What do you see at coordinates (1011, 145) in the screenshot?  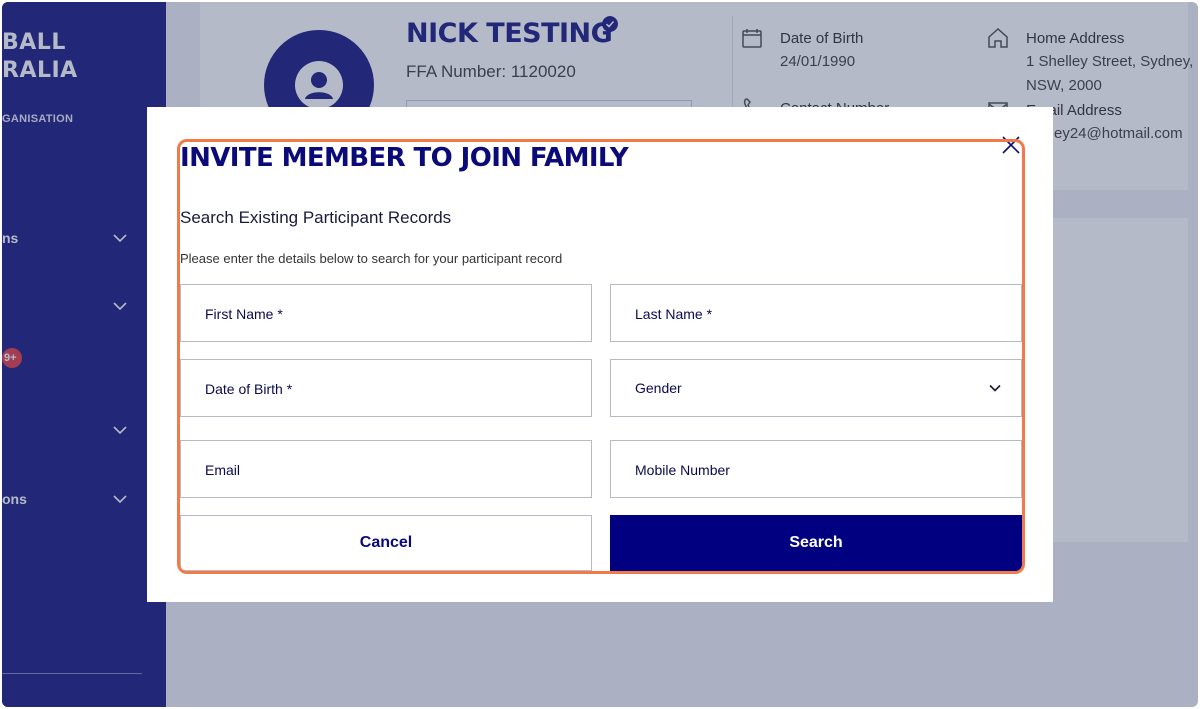 I see `close-icon` at bounding box center [1011, 145].